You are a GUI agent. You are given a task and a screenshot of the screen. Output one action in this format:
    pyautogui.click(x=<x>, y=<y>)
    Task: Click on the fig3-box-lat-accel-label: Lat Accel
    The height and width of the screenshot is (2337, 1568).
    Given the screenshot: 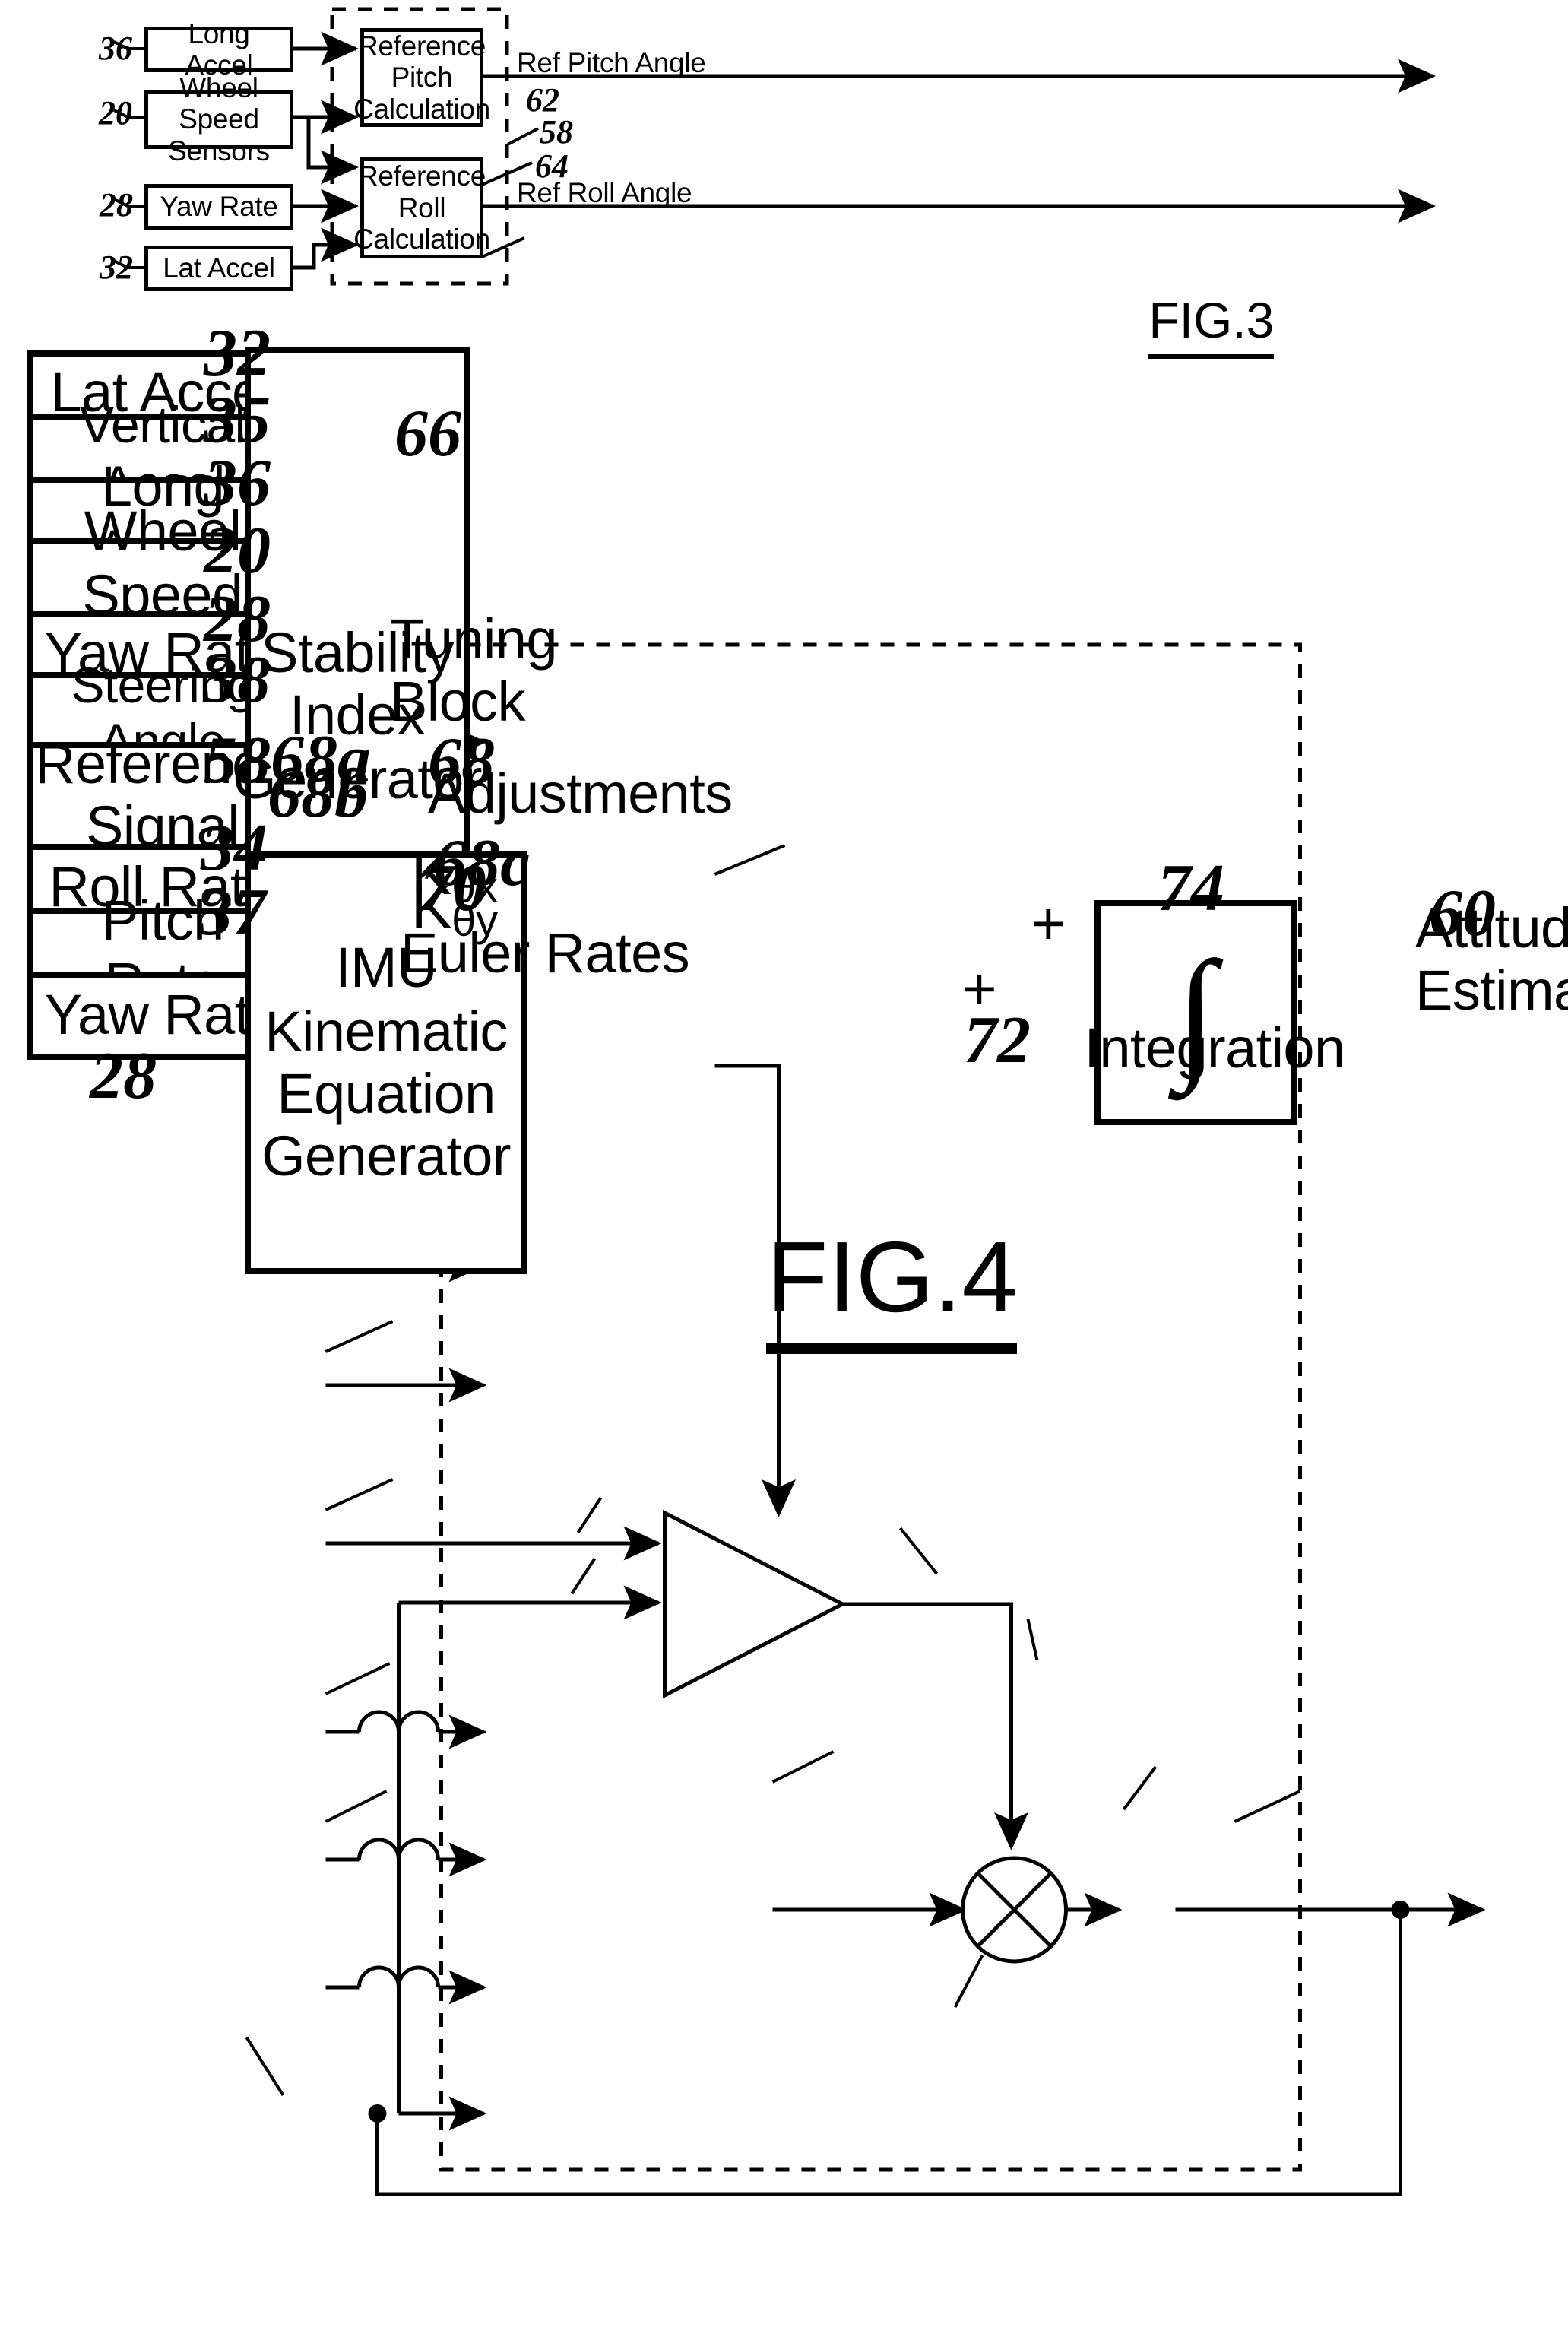 What is the action you would take?
    pyautogui.click(x=219, y=268)
    